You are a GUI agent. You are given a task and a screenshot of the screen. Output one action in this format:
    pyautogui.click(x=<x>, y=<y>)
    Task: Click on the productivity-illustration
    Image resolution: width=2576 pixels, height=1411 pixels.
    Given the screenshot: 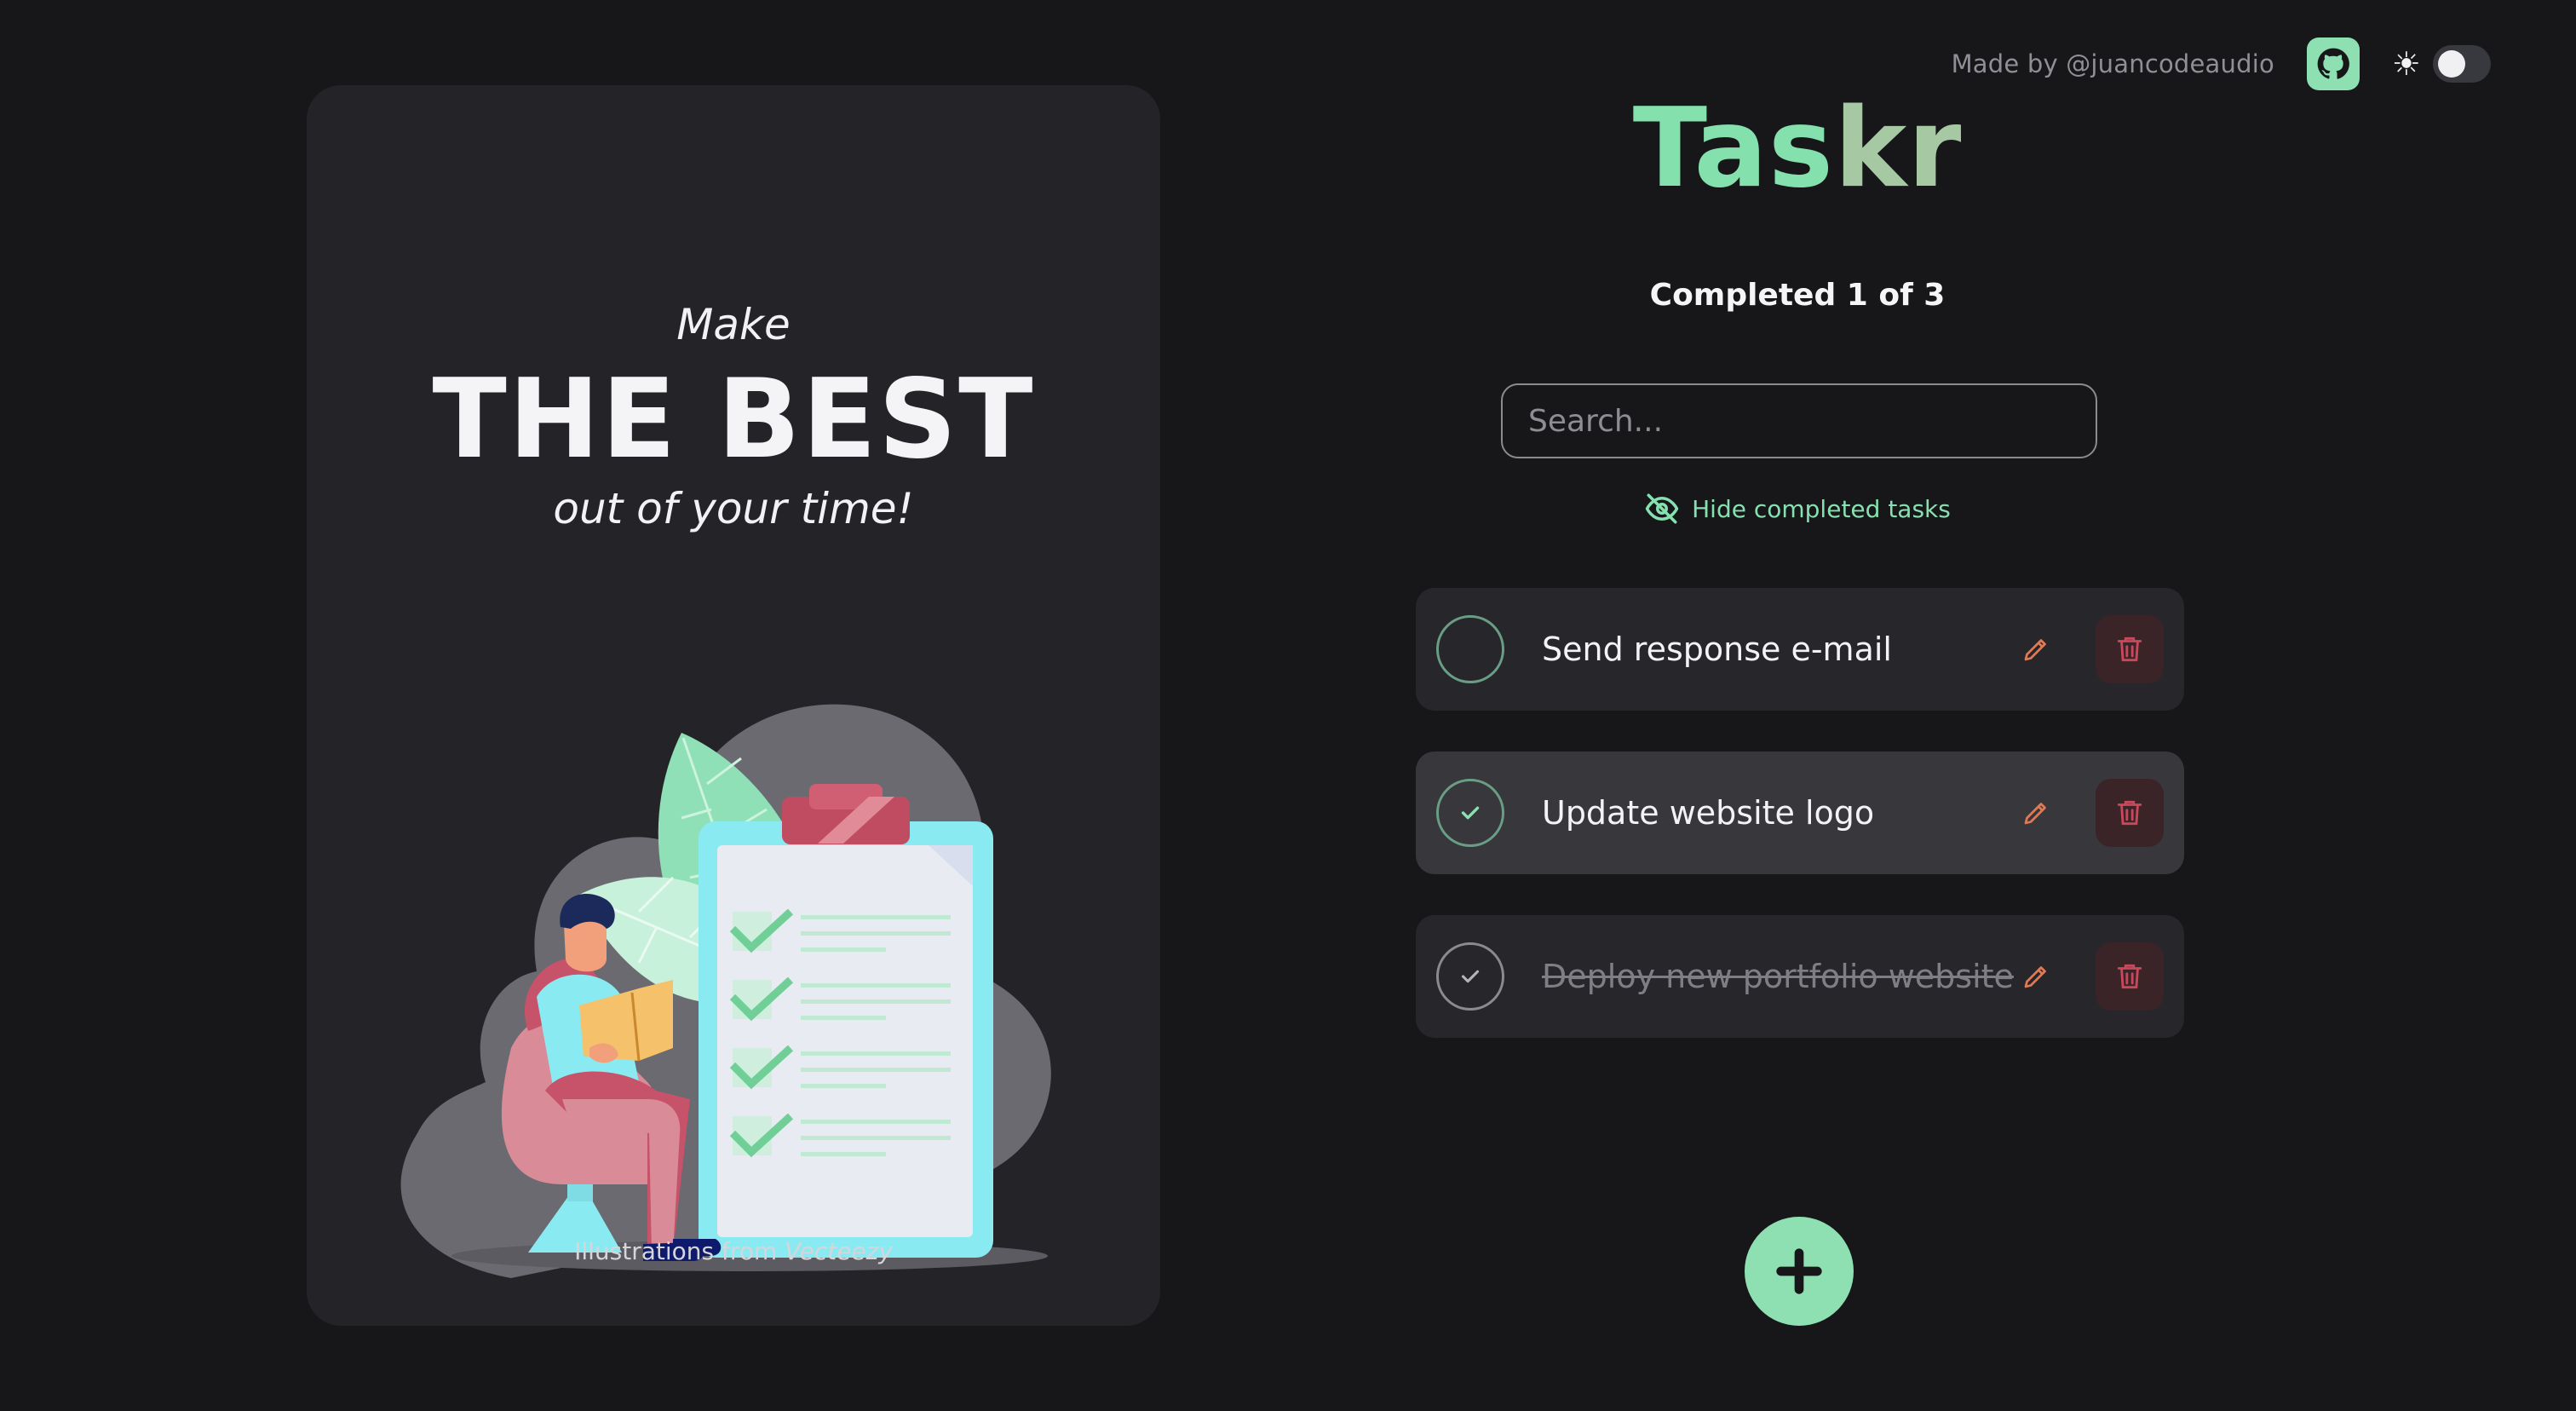 What is the action you would take?
    pyautogui.click(x=726, y=991)
    